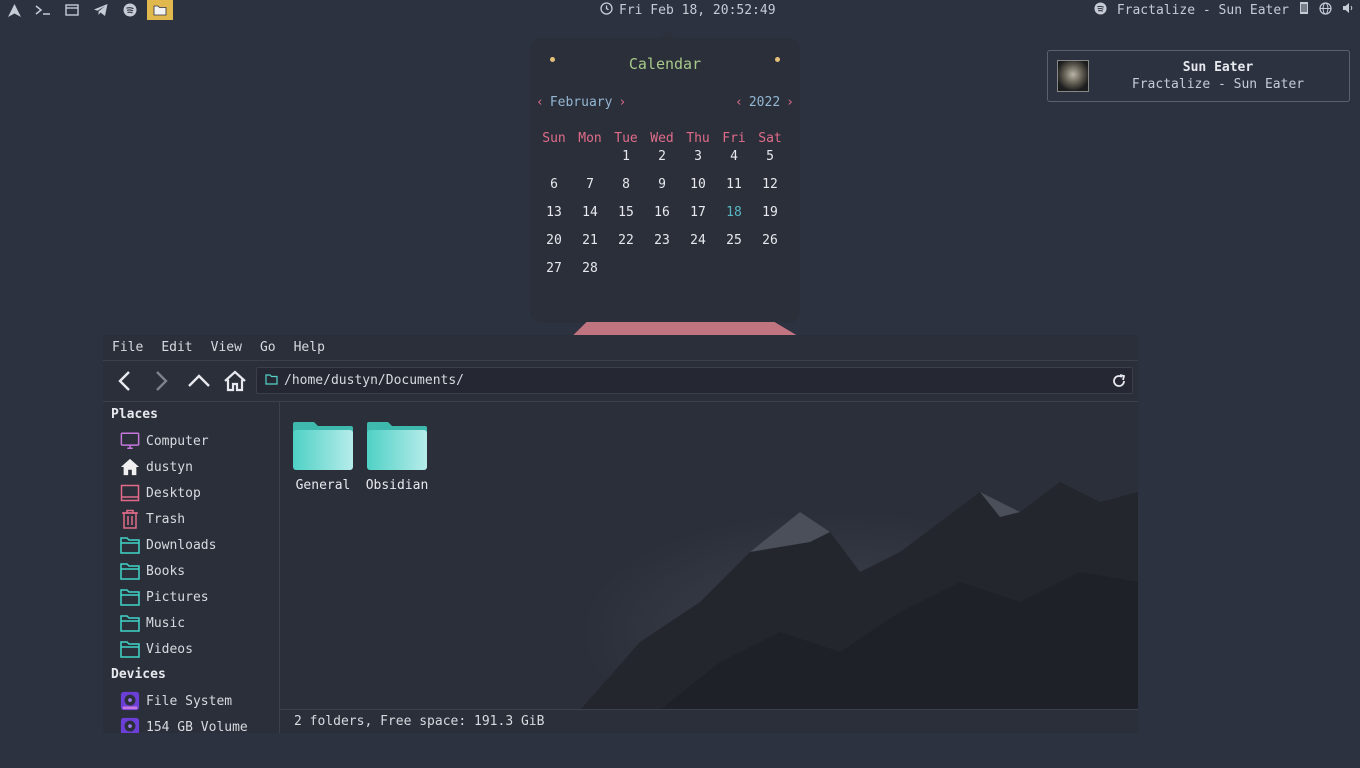 This screenshot has width=1360, height=768. I want to click on calendar-day: 2, so click(662, 162).